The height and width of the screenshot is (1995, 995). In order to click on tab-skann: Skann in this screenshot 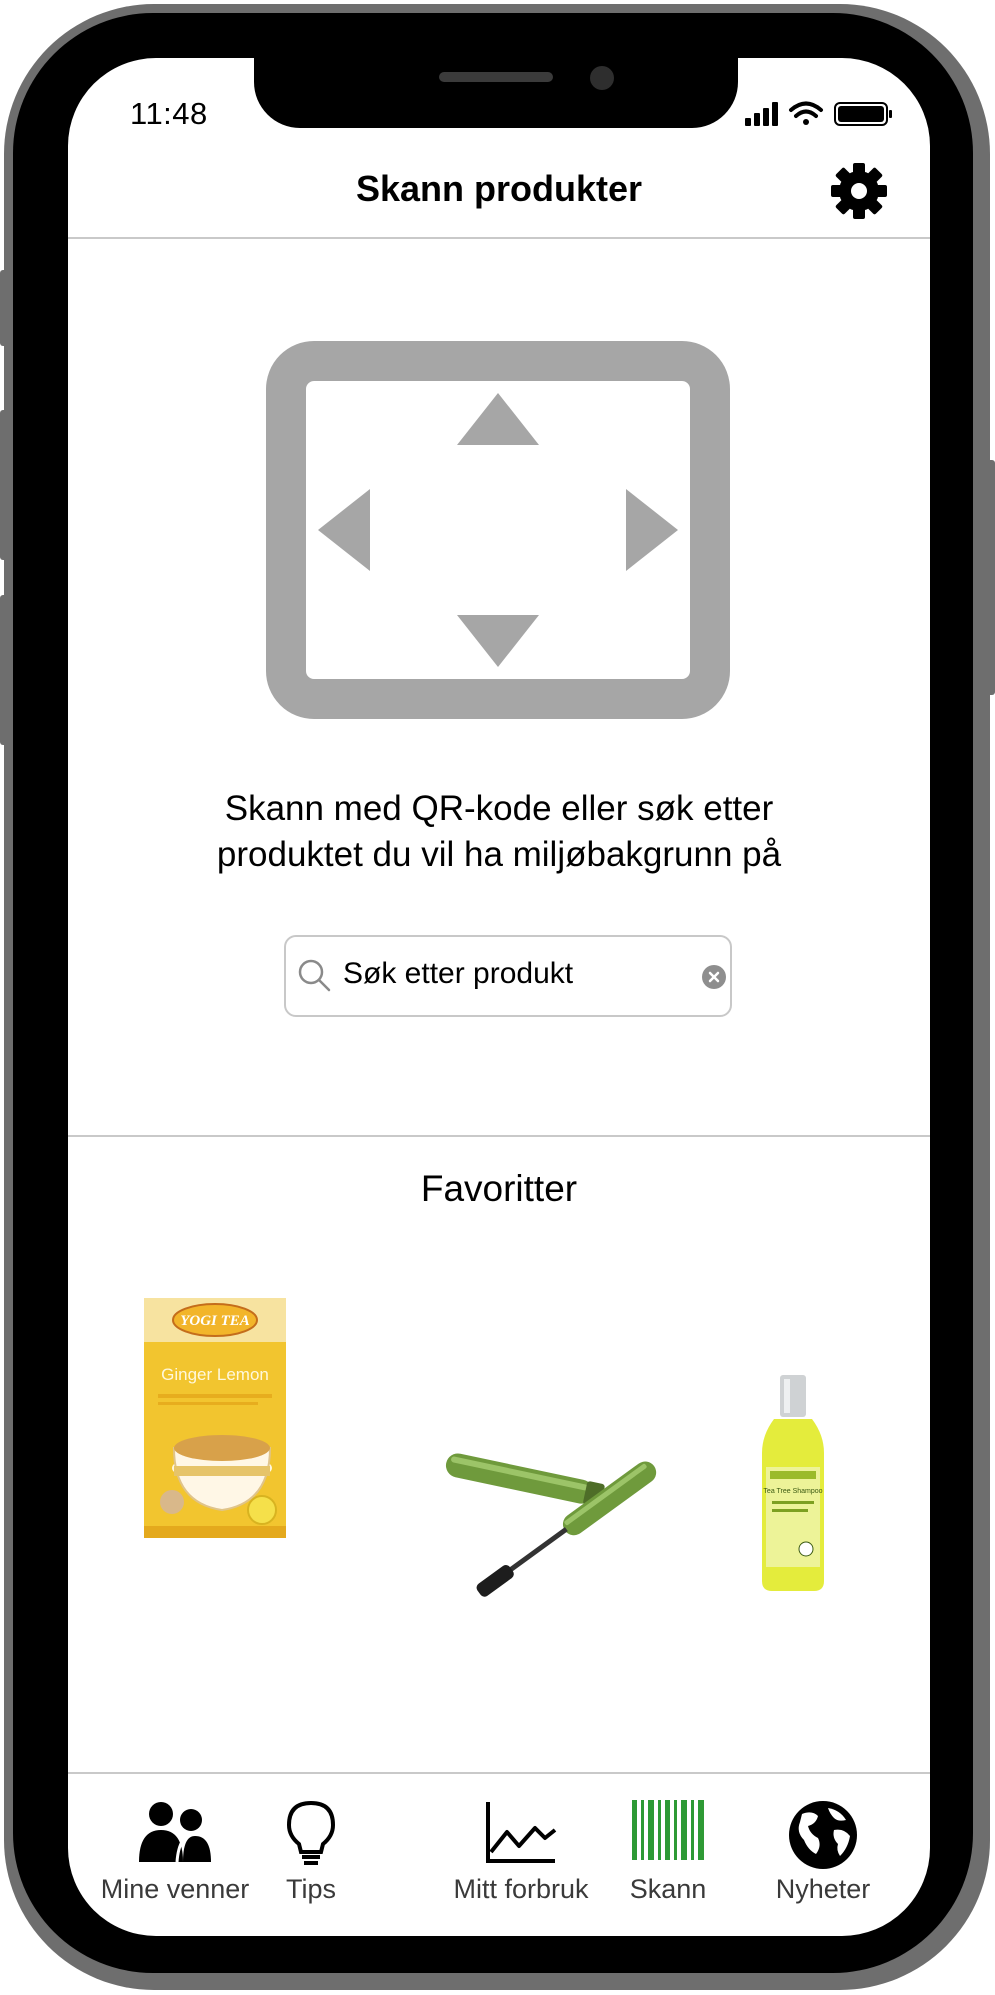, I will do `click(668, 1855)`.